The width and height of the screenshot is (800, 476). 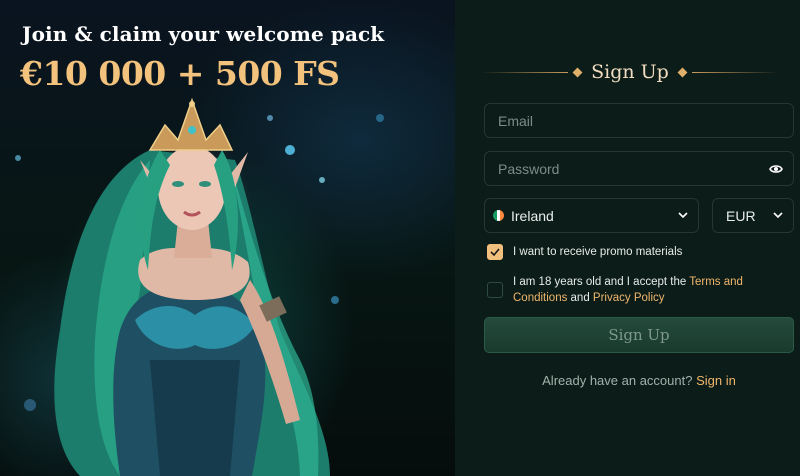 I want to click on signin-link: Sign in, so click(x=716, y=380).